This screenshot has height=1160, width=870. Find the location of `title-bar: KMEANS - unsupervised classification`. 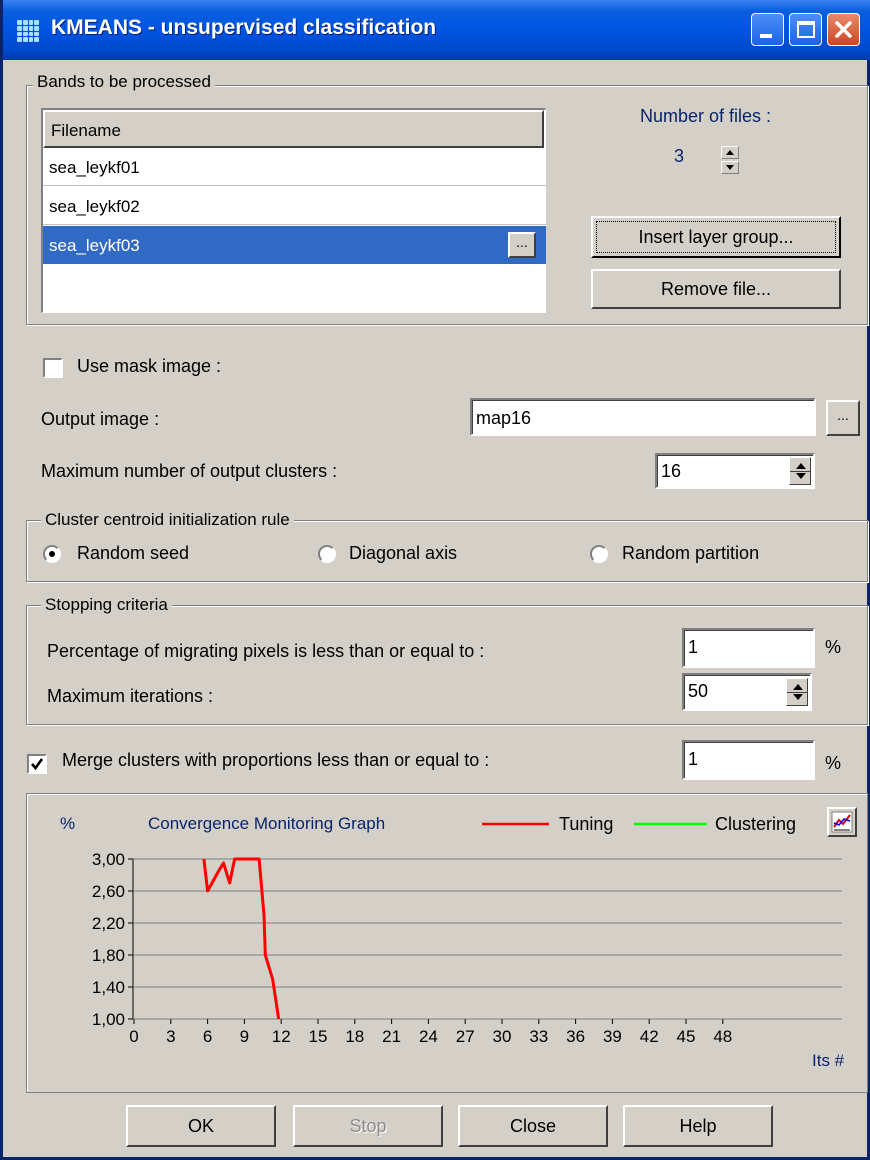

title-bar: KMEANS - unsupervised classification is located at coordinates (436, 30).